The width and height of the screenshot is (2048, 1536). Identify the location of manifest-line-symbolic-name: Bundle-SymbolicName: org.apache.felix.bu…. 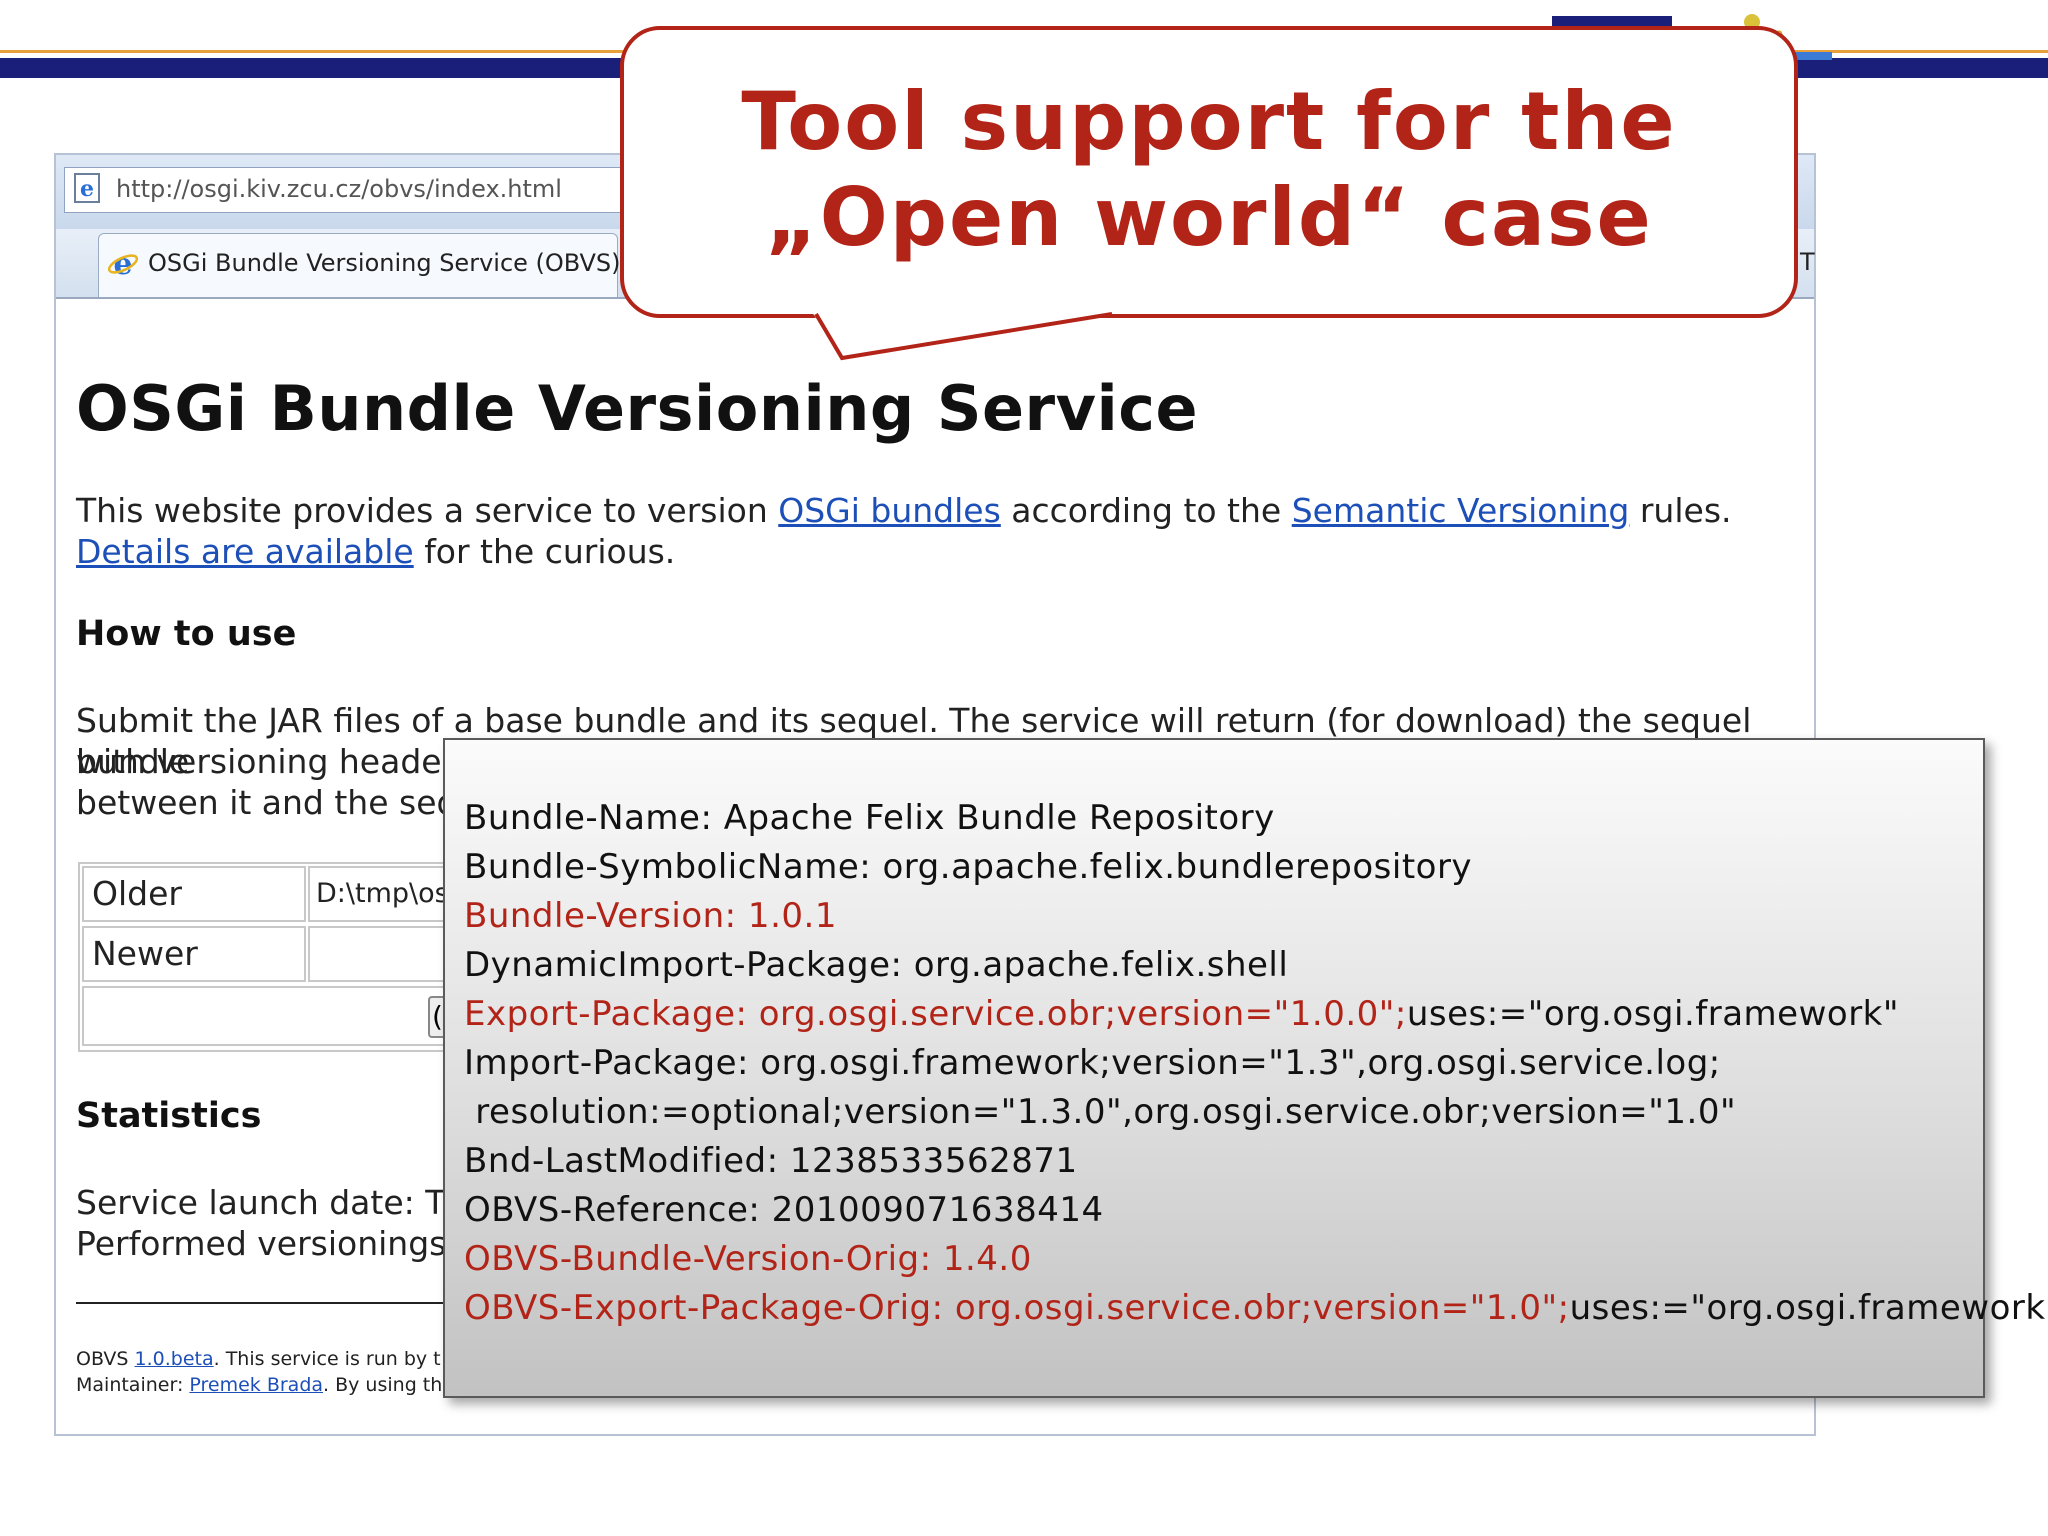
(968, 867).